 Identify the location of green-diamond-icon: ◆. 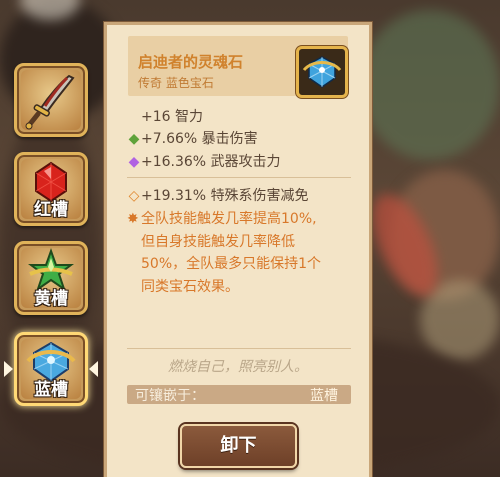
(134, 139).